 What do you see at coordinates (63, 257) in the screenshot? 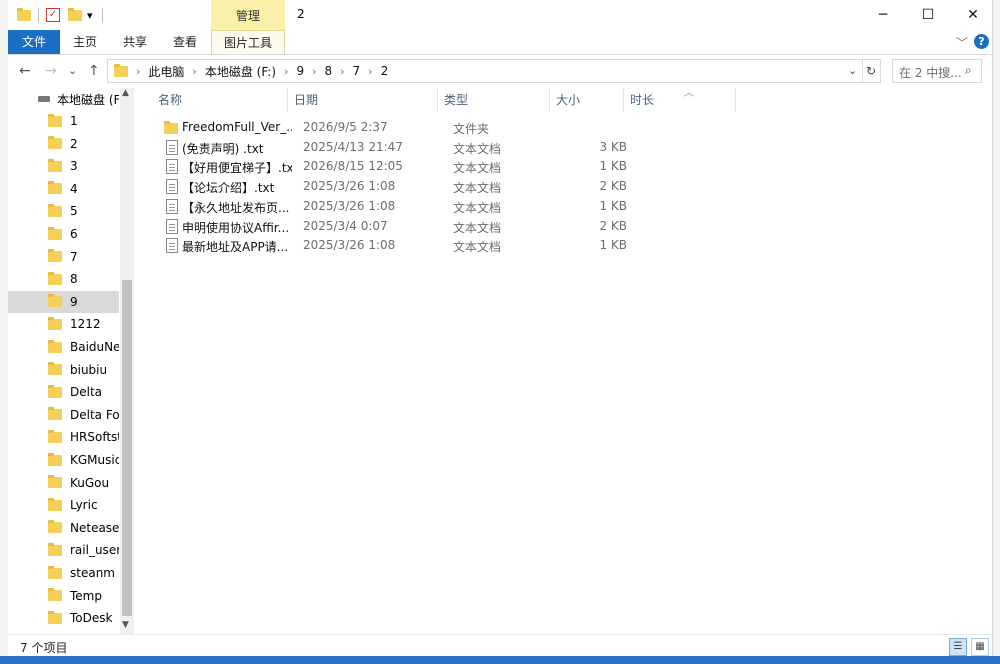
I see `nav-folder-item: 7` at bounding box center [63, 257].